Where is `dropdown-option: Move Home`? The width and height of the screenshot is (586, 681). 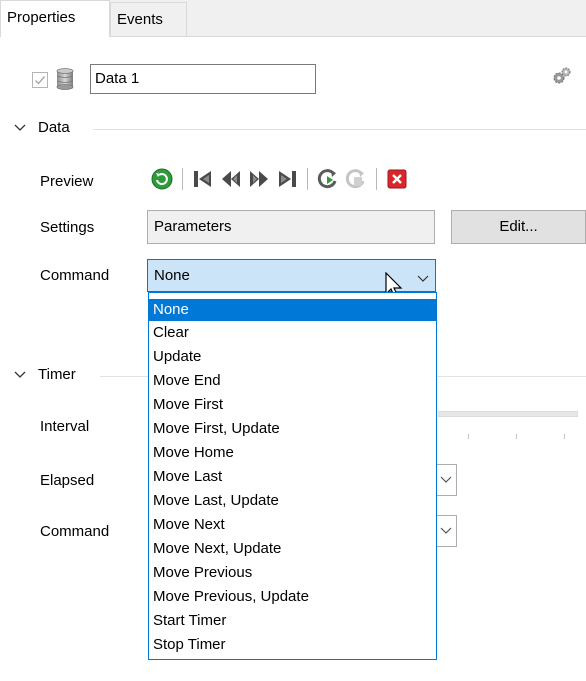 dropdown-option: Move Home is located at coordinates (292, 453).